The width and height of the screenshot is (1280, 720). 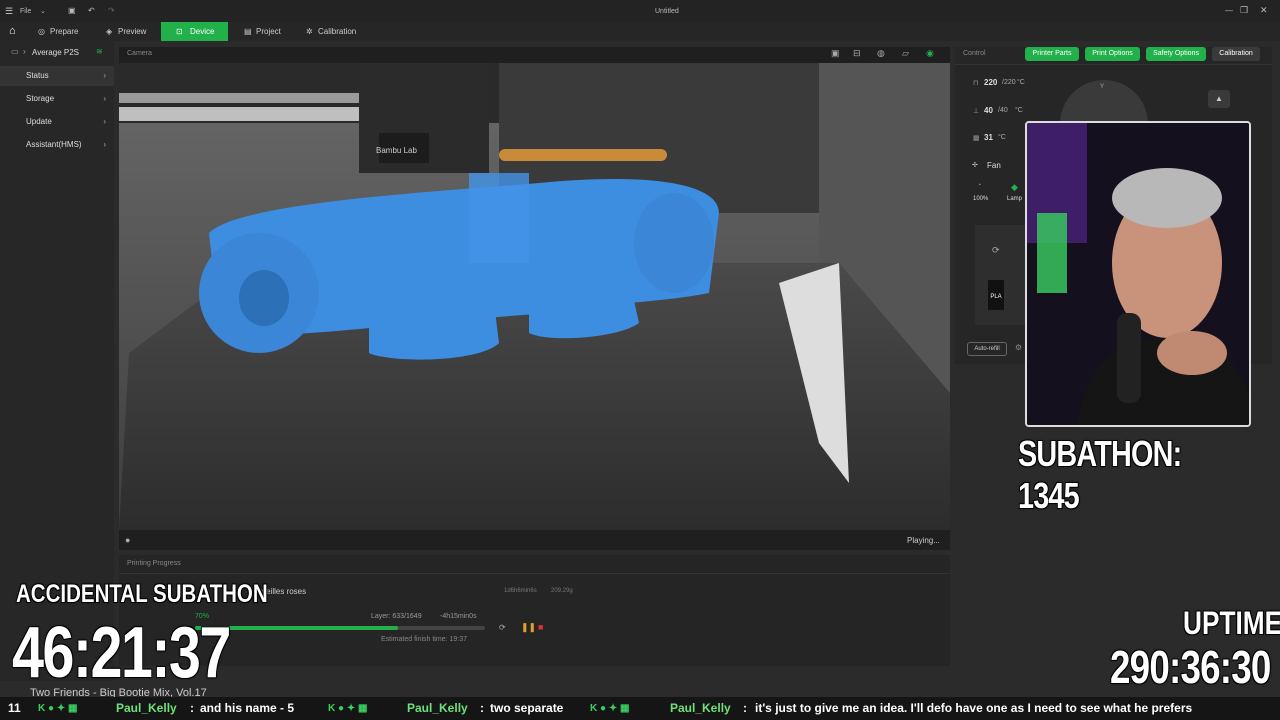 What do you see at coordinates (857, 53) in the screenshot?
I see `record-icon: ⊟` at bounding box center [857, 53].